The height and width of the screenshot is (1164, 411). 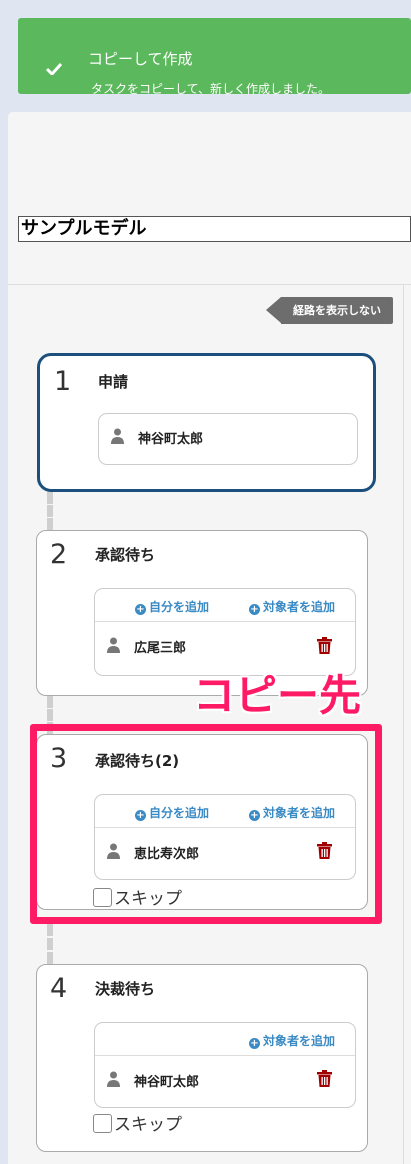 What do you see at coordinates (225, 1065) in the screenshot?
I see `approver-box: + 対象者を追加 神谷町太郎` at bounding box center [225, 1065].